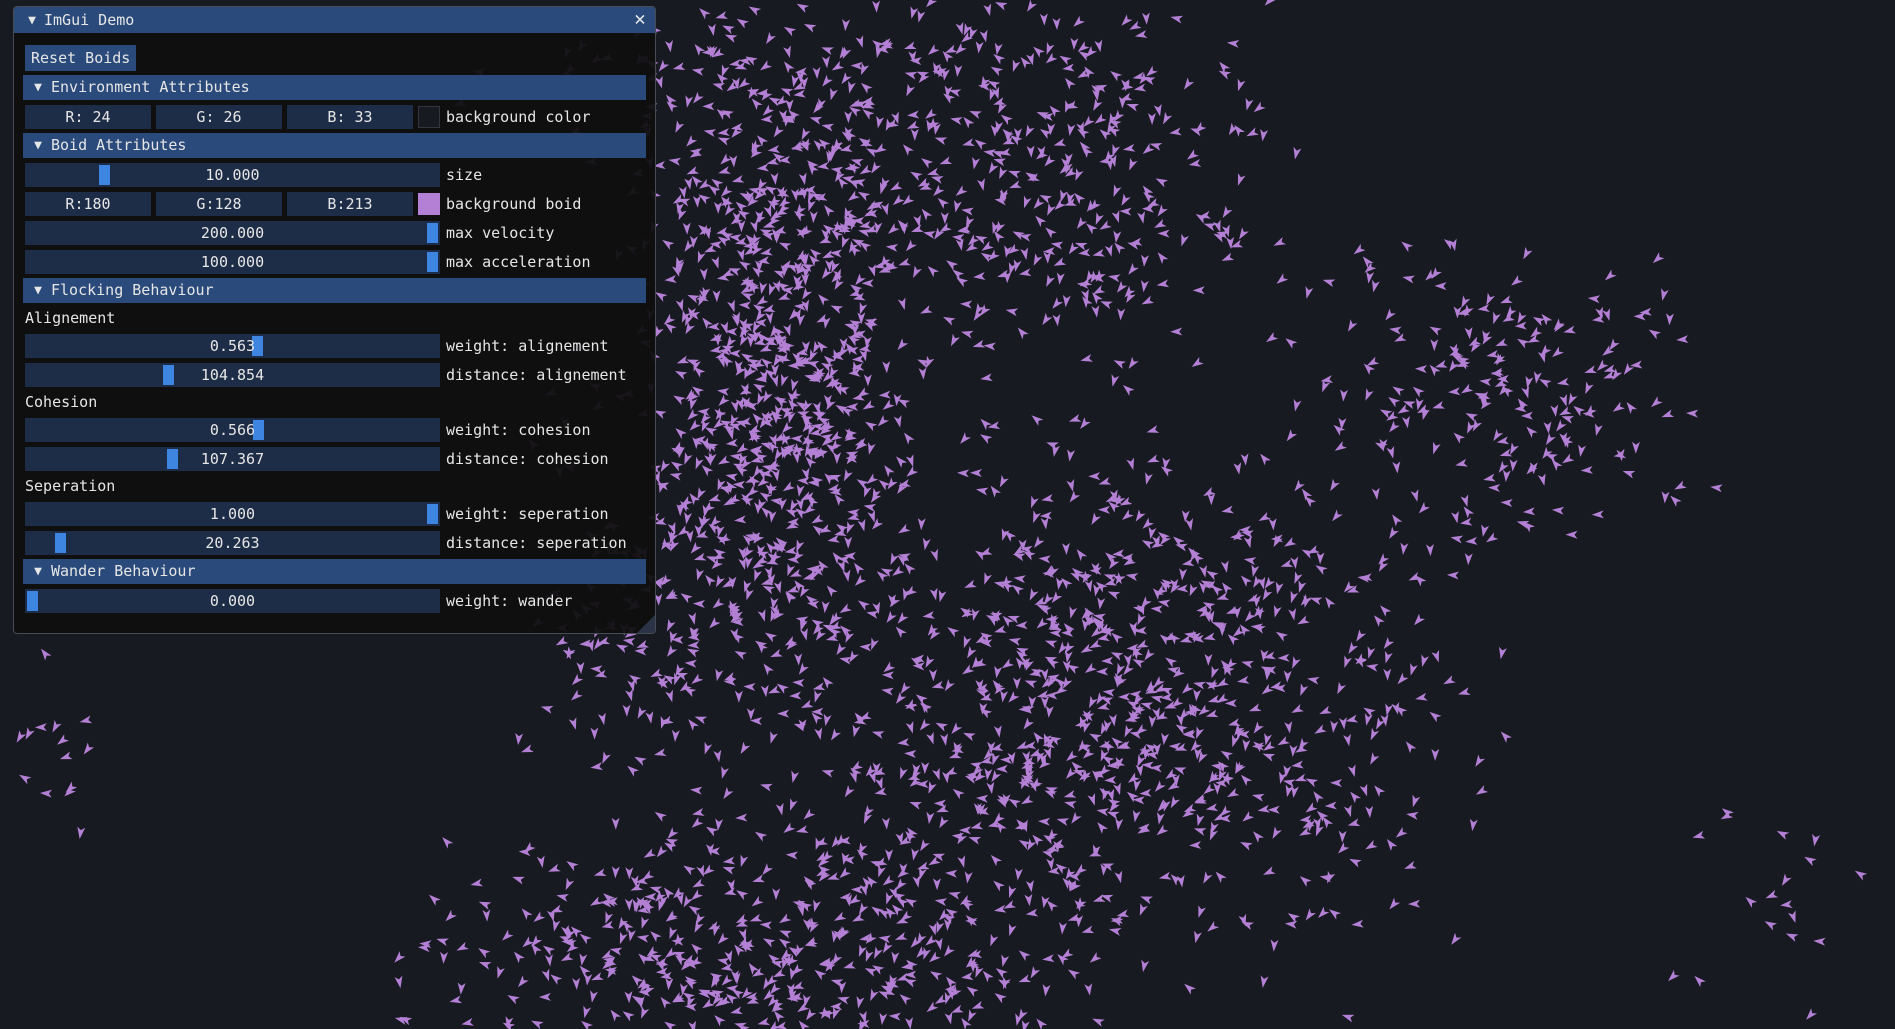  What do you see at coordinates (232, 374) in the screenshot?
I see `distance-alignment-slider: 104.854` at bounding box center [232, 374].